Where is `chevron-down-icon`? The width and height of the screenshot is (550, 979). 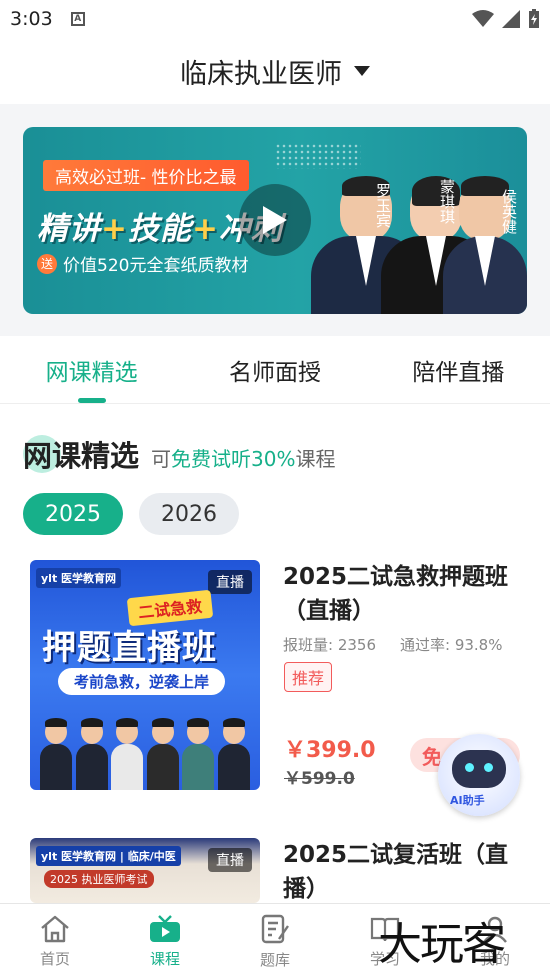
chevron-down-icon is located at coordinates (362, 71).